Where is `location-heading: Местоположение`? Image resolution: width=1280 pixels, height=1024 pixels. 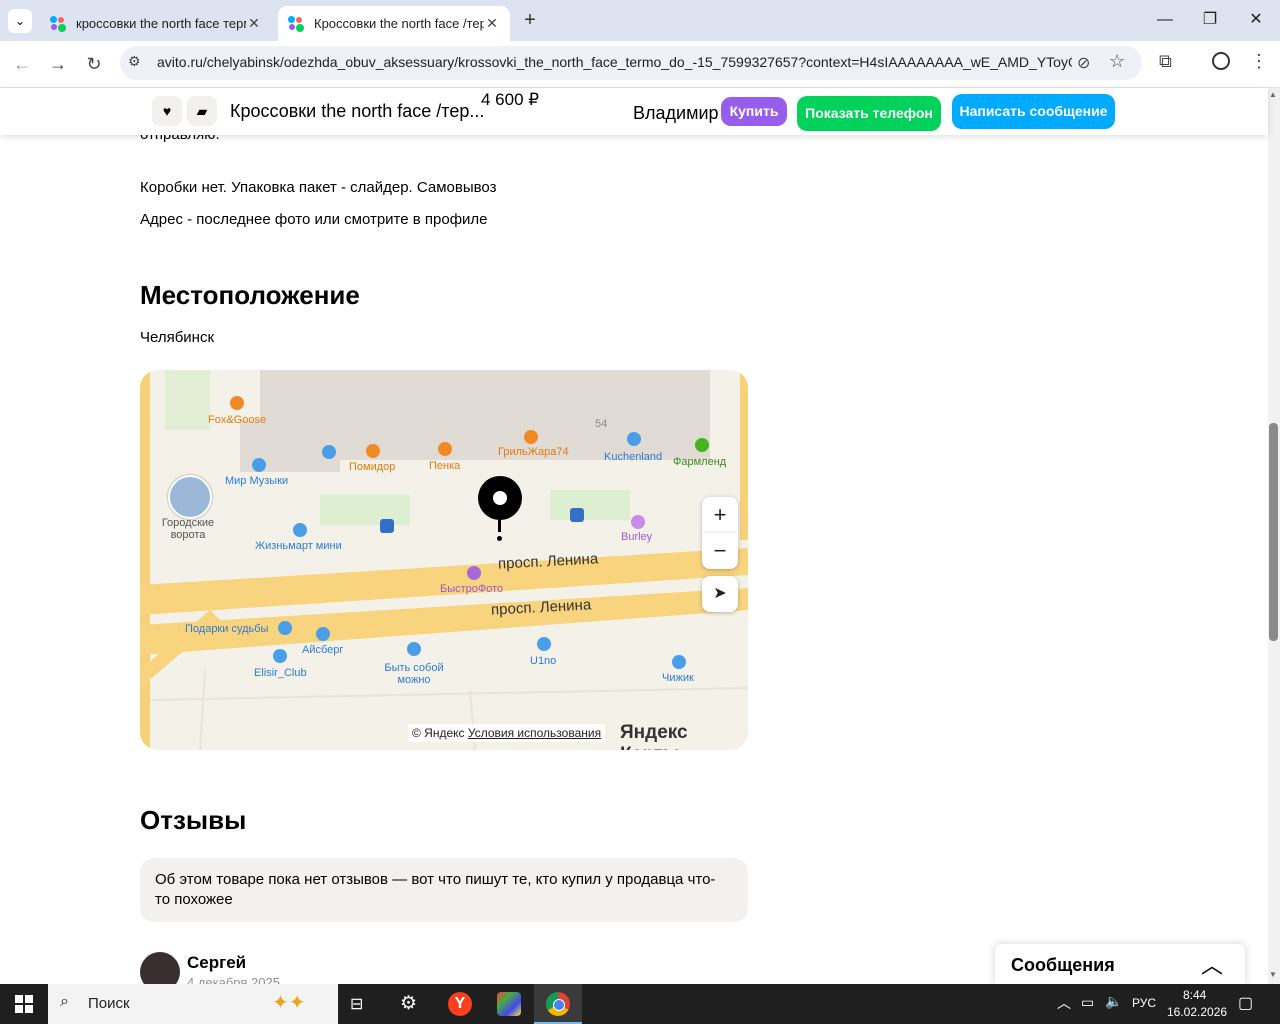
location-heading: Местоположение is located at coordinates (250, 295).